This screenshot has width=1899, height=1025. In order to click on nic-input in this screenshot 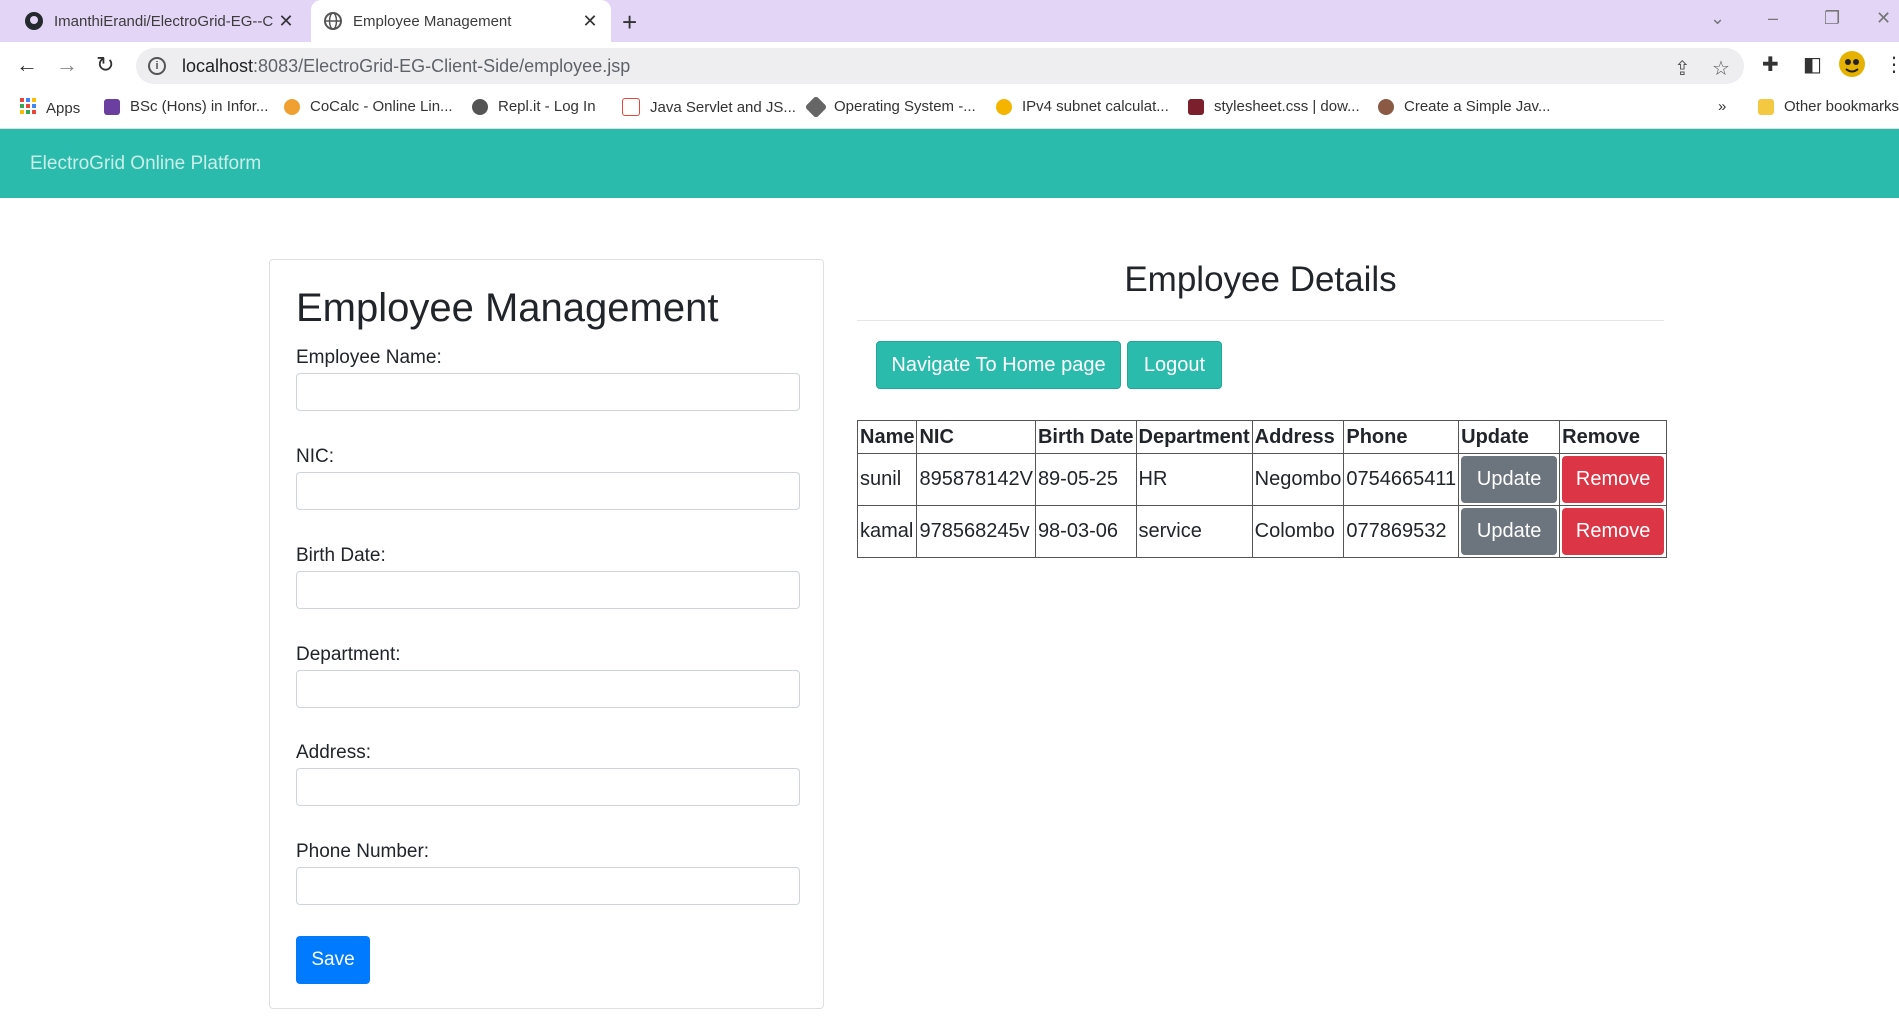, I will do `click(548, 491)`.